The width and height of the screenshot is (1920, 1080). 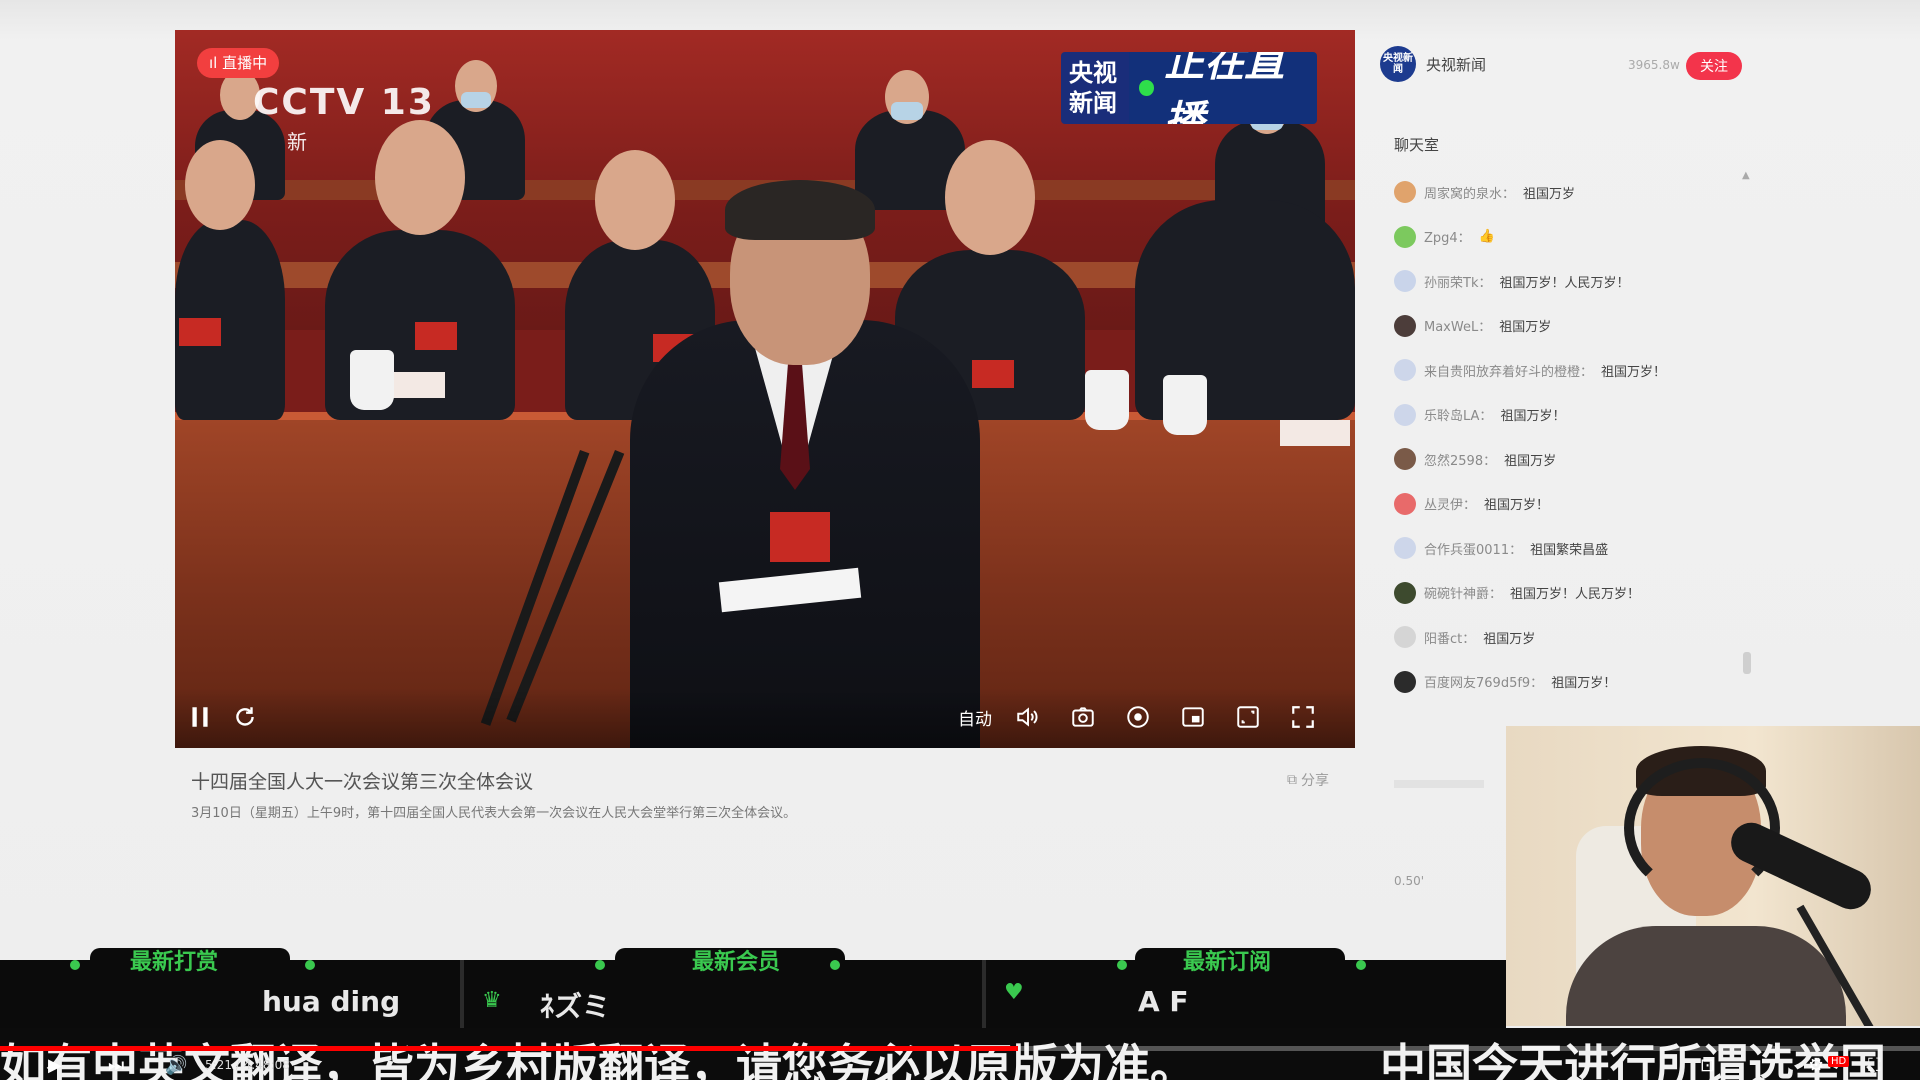 I want to click on fullscreen-icon, so click(x=1303, y=717).